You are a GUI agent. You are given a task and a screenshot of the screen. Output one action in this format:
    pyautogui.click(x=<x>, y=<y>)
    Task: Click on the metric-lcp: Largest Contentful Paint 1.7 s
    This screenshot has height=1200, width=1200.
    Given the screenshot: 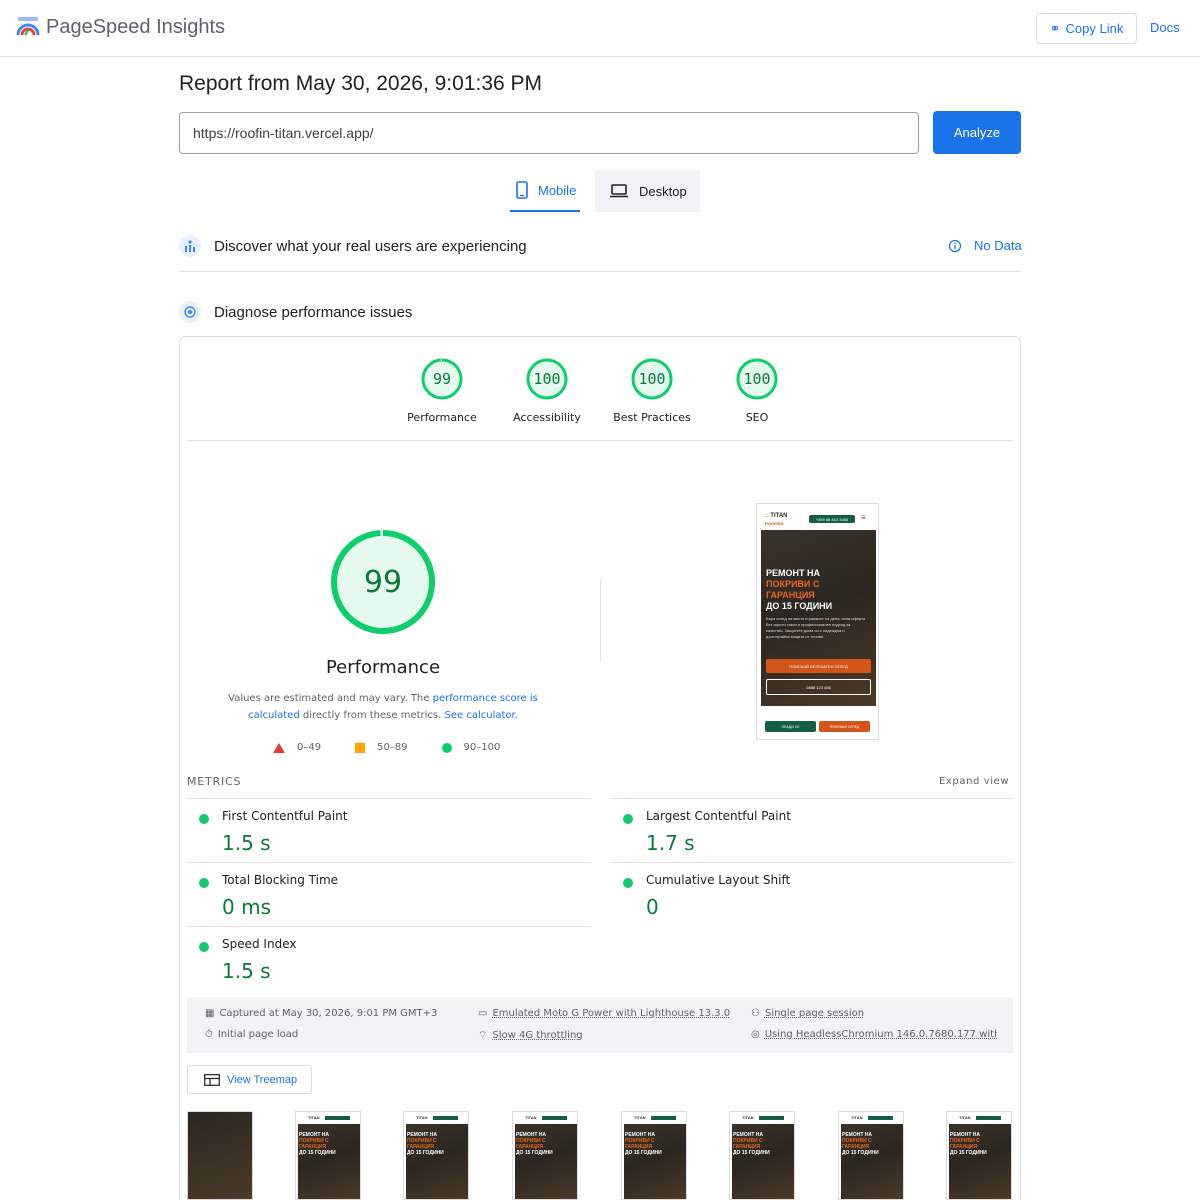 What is the action you would take?
    pyautogui.click(x=811, y=834)
    